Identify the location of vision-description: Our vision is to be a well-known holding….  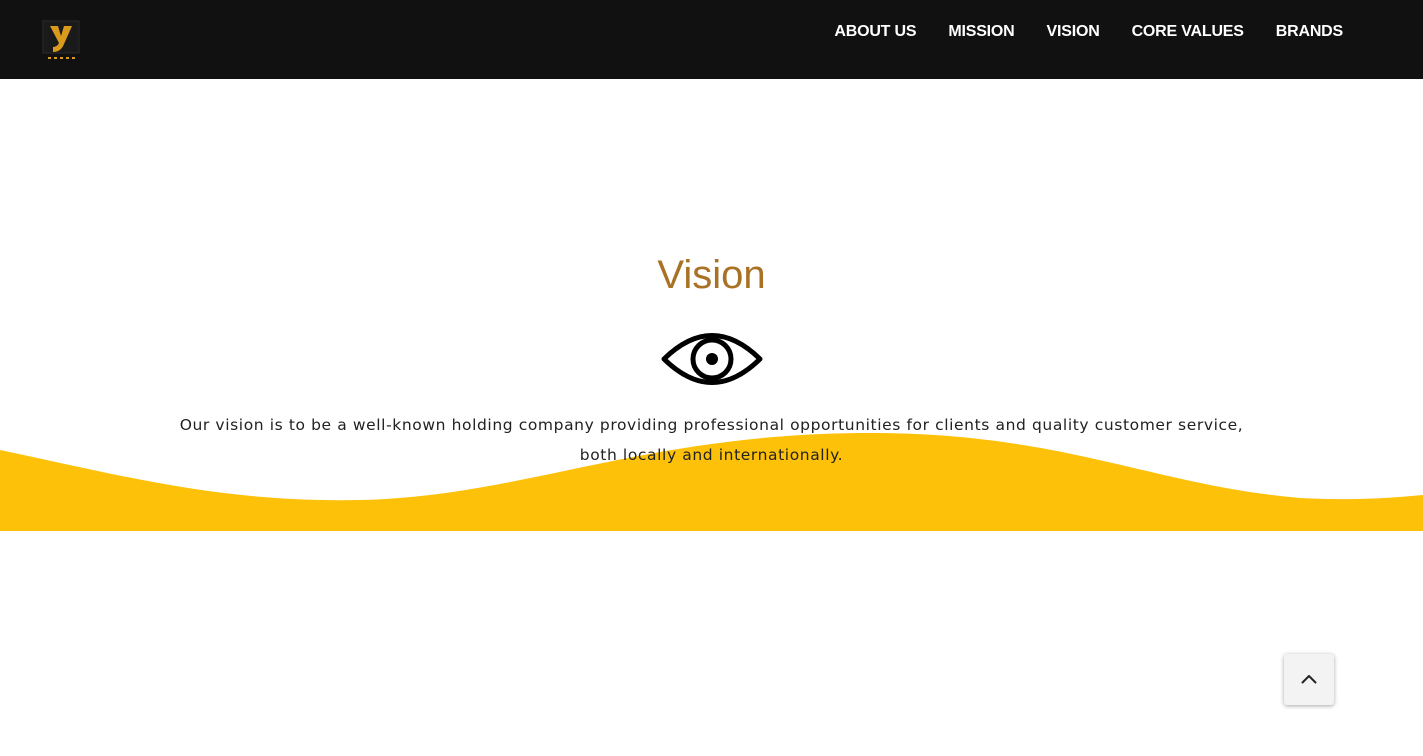
(711, 440).